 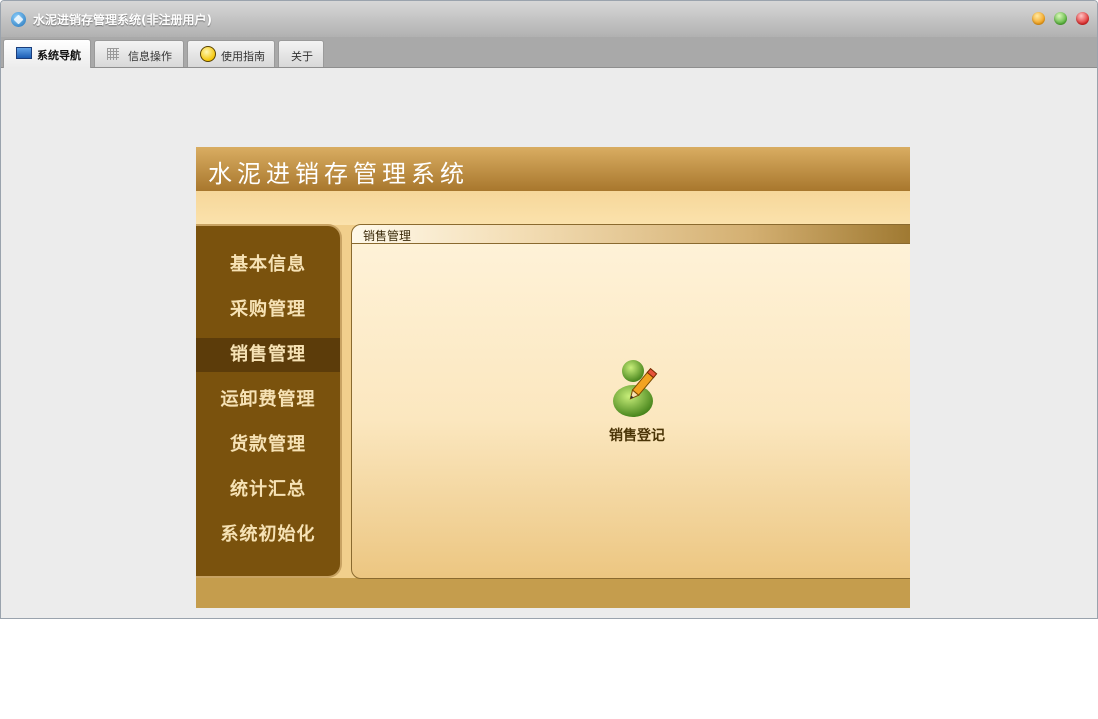 What do you see at coordinates (387, 236) in the screenshot?
I see `panel-title: 销售管理` at bounding box center [387, 236].